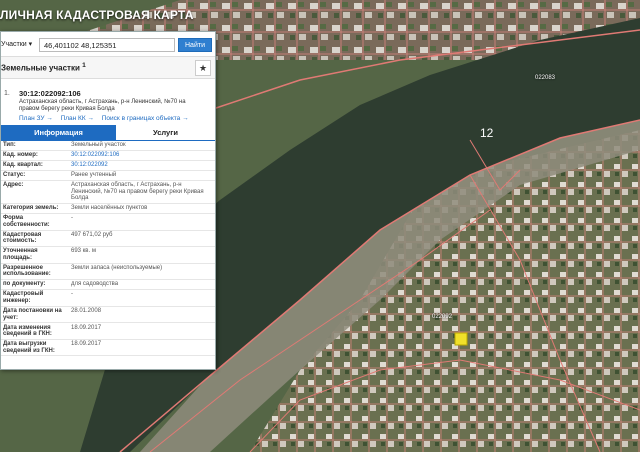  I want to click on tab-info: Информация, so click(58, 132).